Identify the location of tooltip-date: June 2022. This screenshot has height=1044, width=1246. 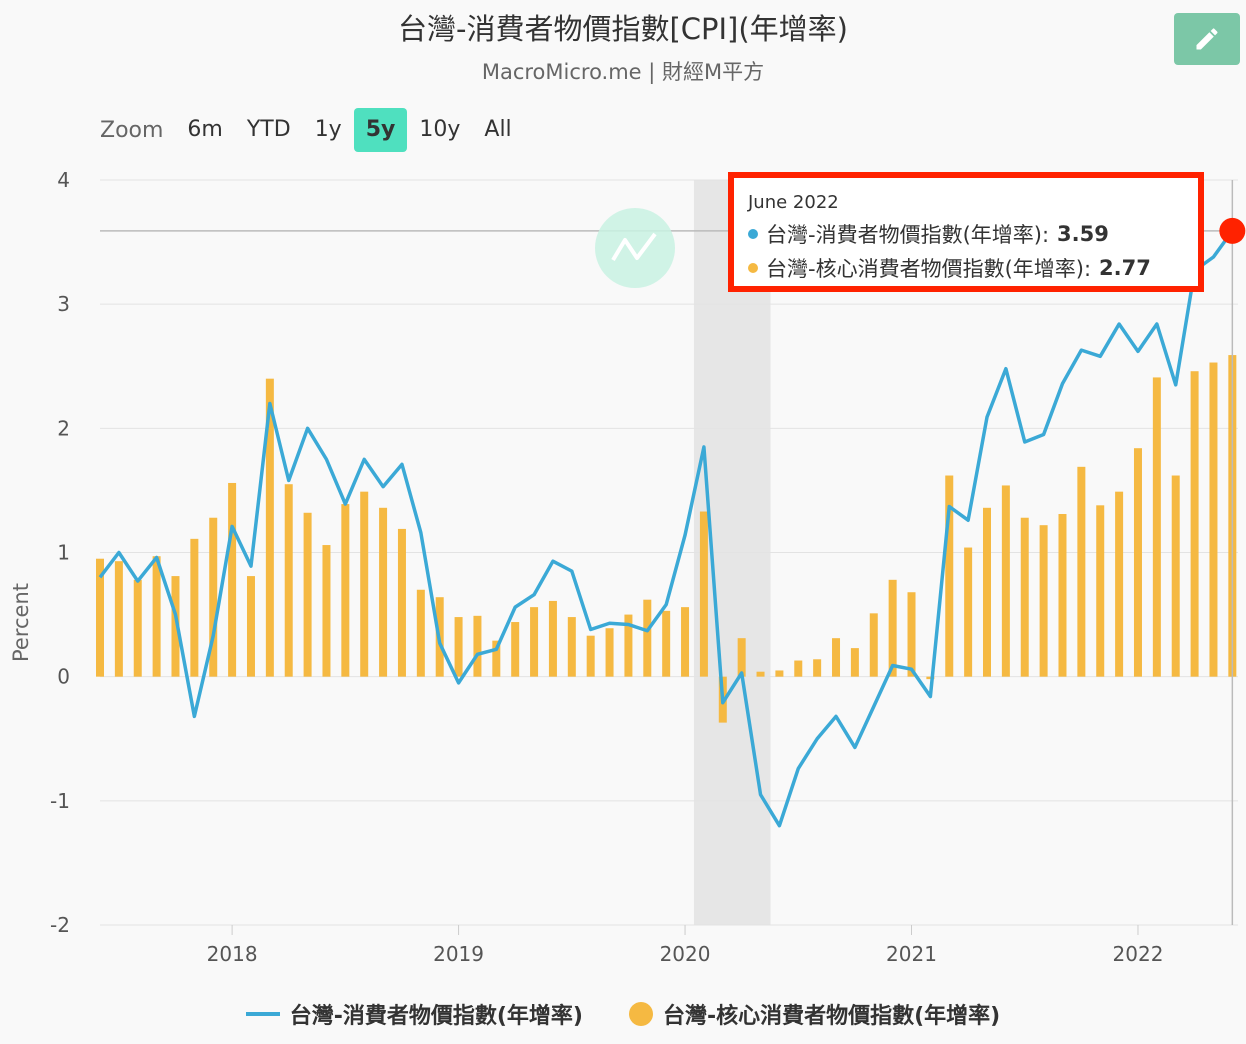
(793, 202).